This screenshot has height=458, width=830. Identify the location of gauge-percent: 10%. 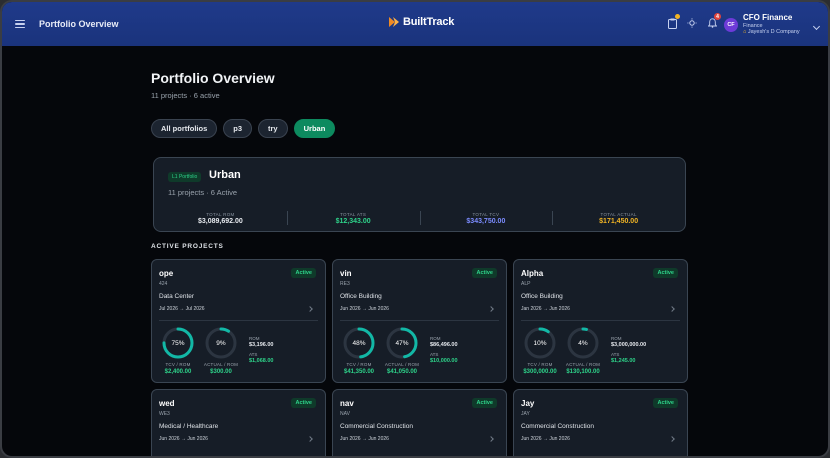
(540, 343).